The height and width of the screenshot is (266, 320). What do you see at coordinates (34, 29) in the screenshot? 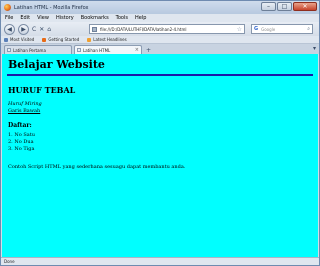
I see `reload-button: C` at bounding box center [34, 29].